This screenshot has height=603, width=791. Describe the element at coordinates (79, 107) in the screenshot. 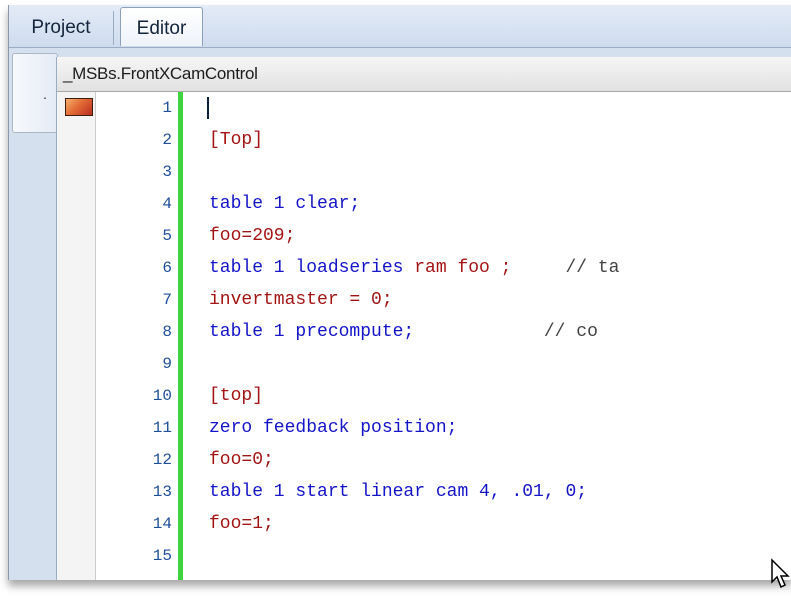

I see `breakpoint-icon` at that location.